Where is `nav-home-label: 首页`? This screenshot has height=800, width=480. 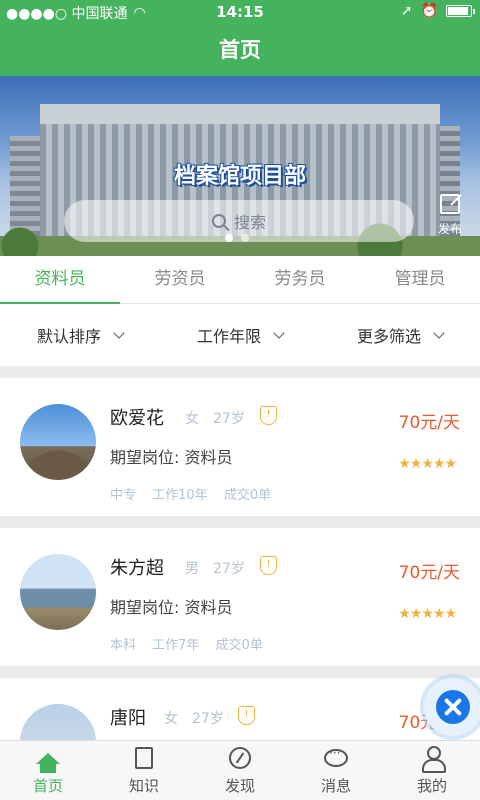
nav-home-label: 首页 is located at coordinates (47, 786).